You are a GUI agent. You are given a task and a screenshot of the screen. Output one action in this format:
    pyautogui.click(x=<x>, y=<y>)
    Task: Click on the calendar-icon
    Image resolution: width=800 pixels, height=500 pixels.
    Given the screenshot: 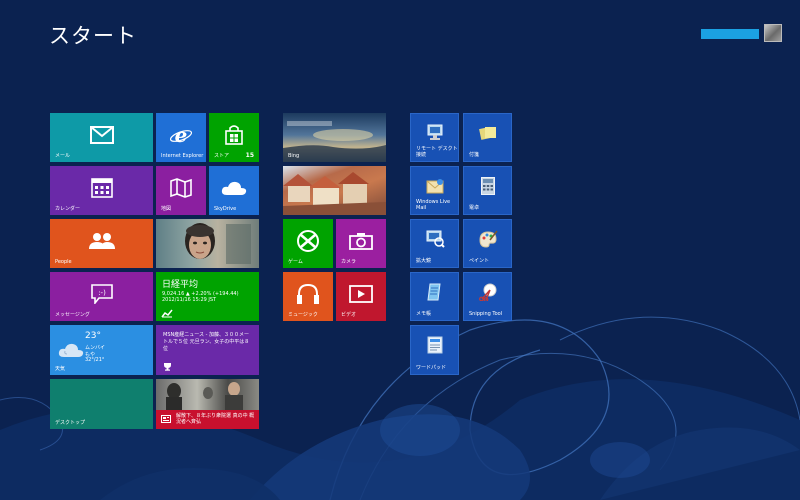 What is the action you would take?
    pyautogui.click(x=101, y=187)
    